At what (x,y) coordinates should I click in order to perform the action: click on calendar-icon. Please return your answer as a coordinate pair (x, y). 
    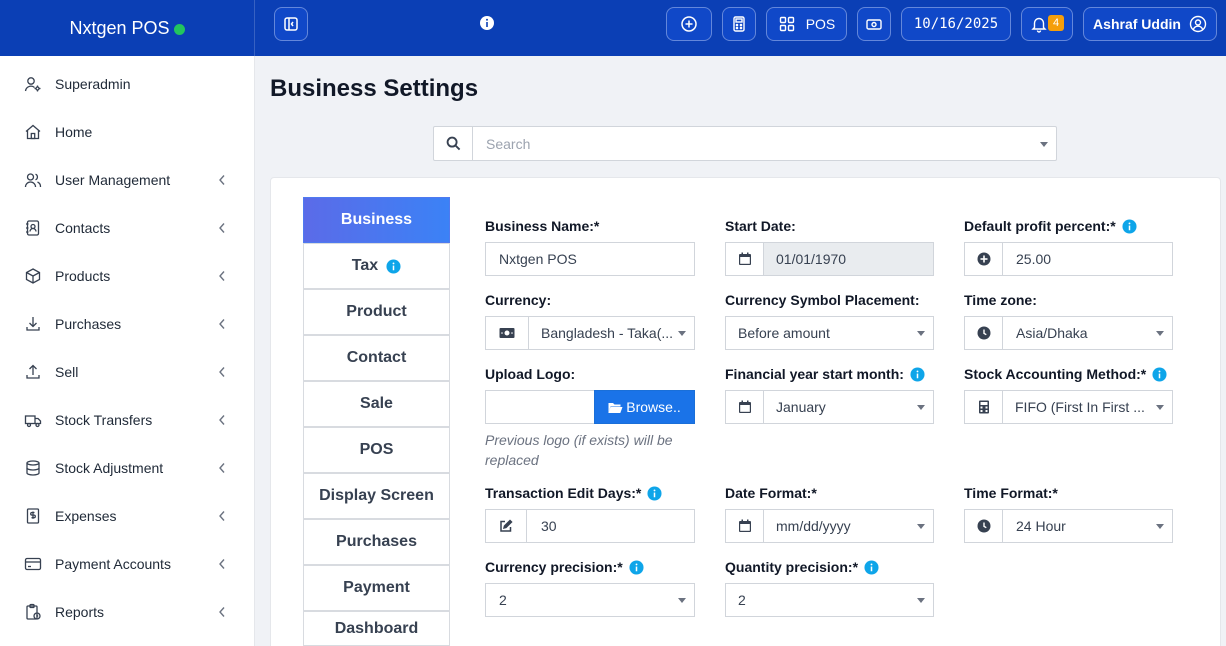
    Looking at the image, I should click on (744, 406).